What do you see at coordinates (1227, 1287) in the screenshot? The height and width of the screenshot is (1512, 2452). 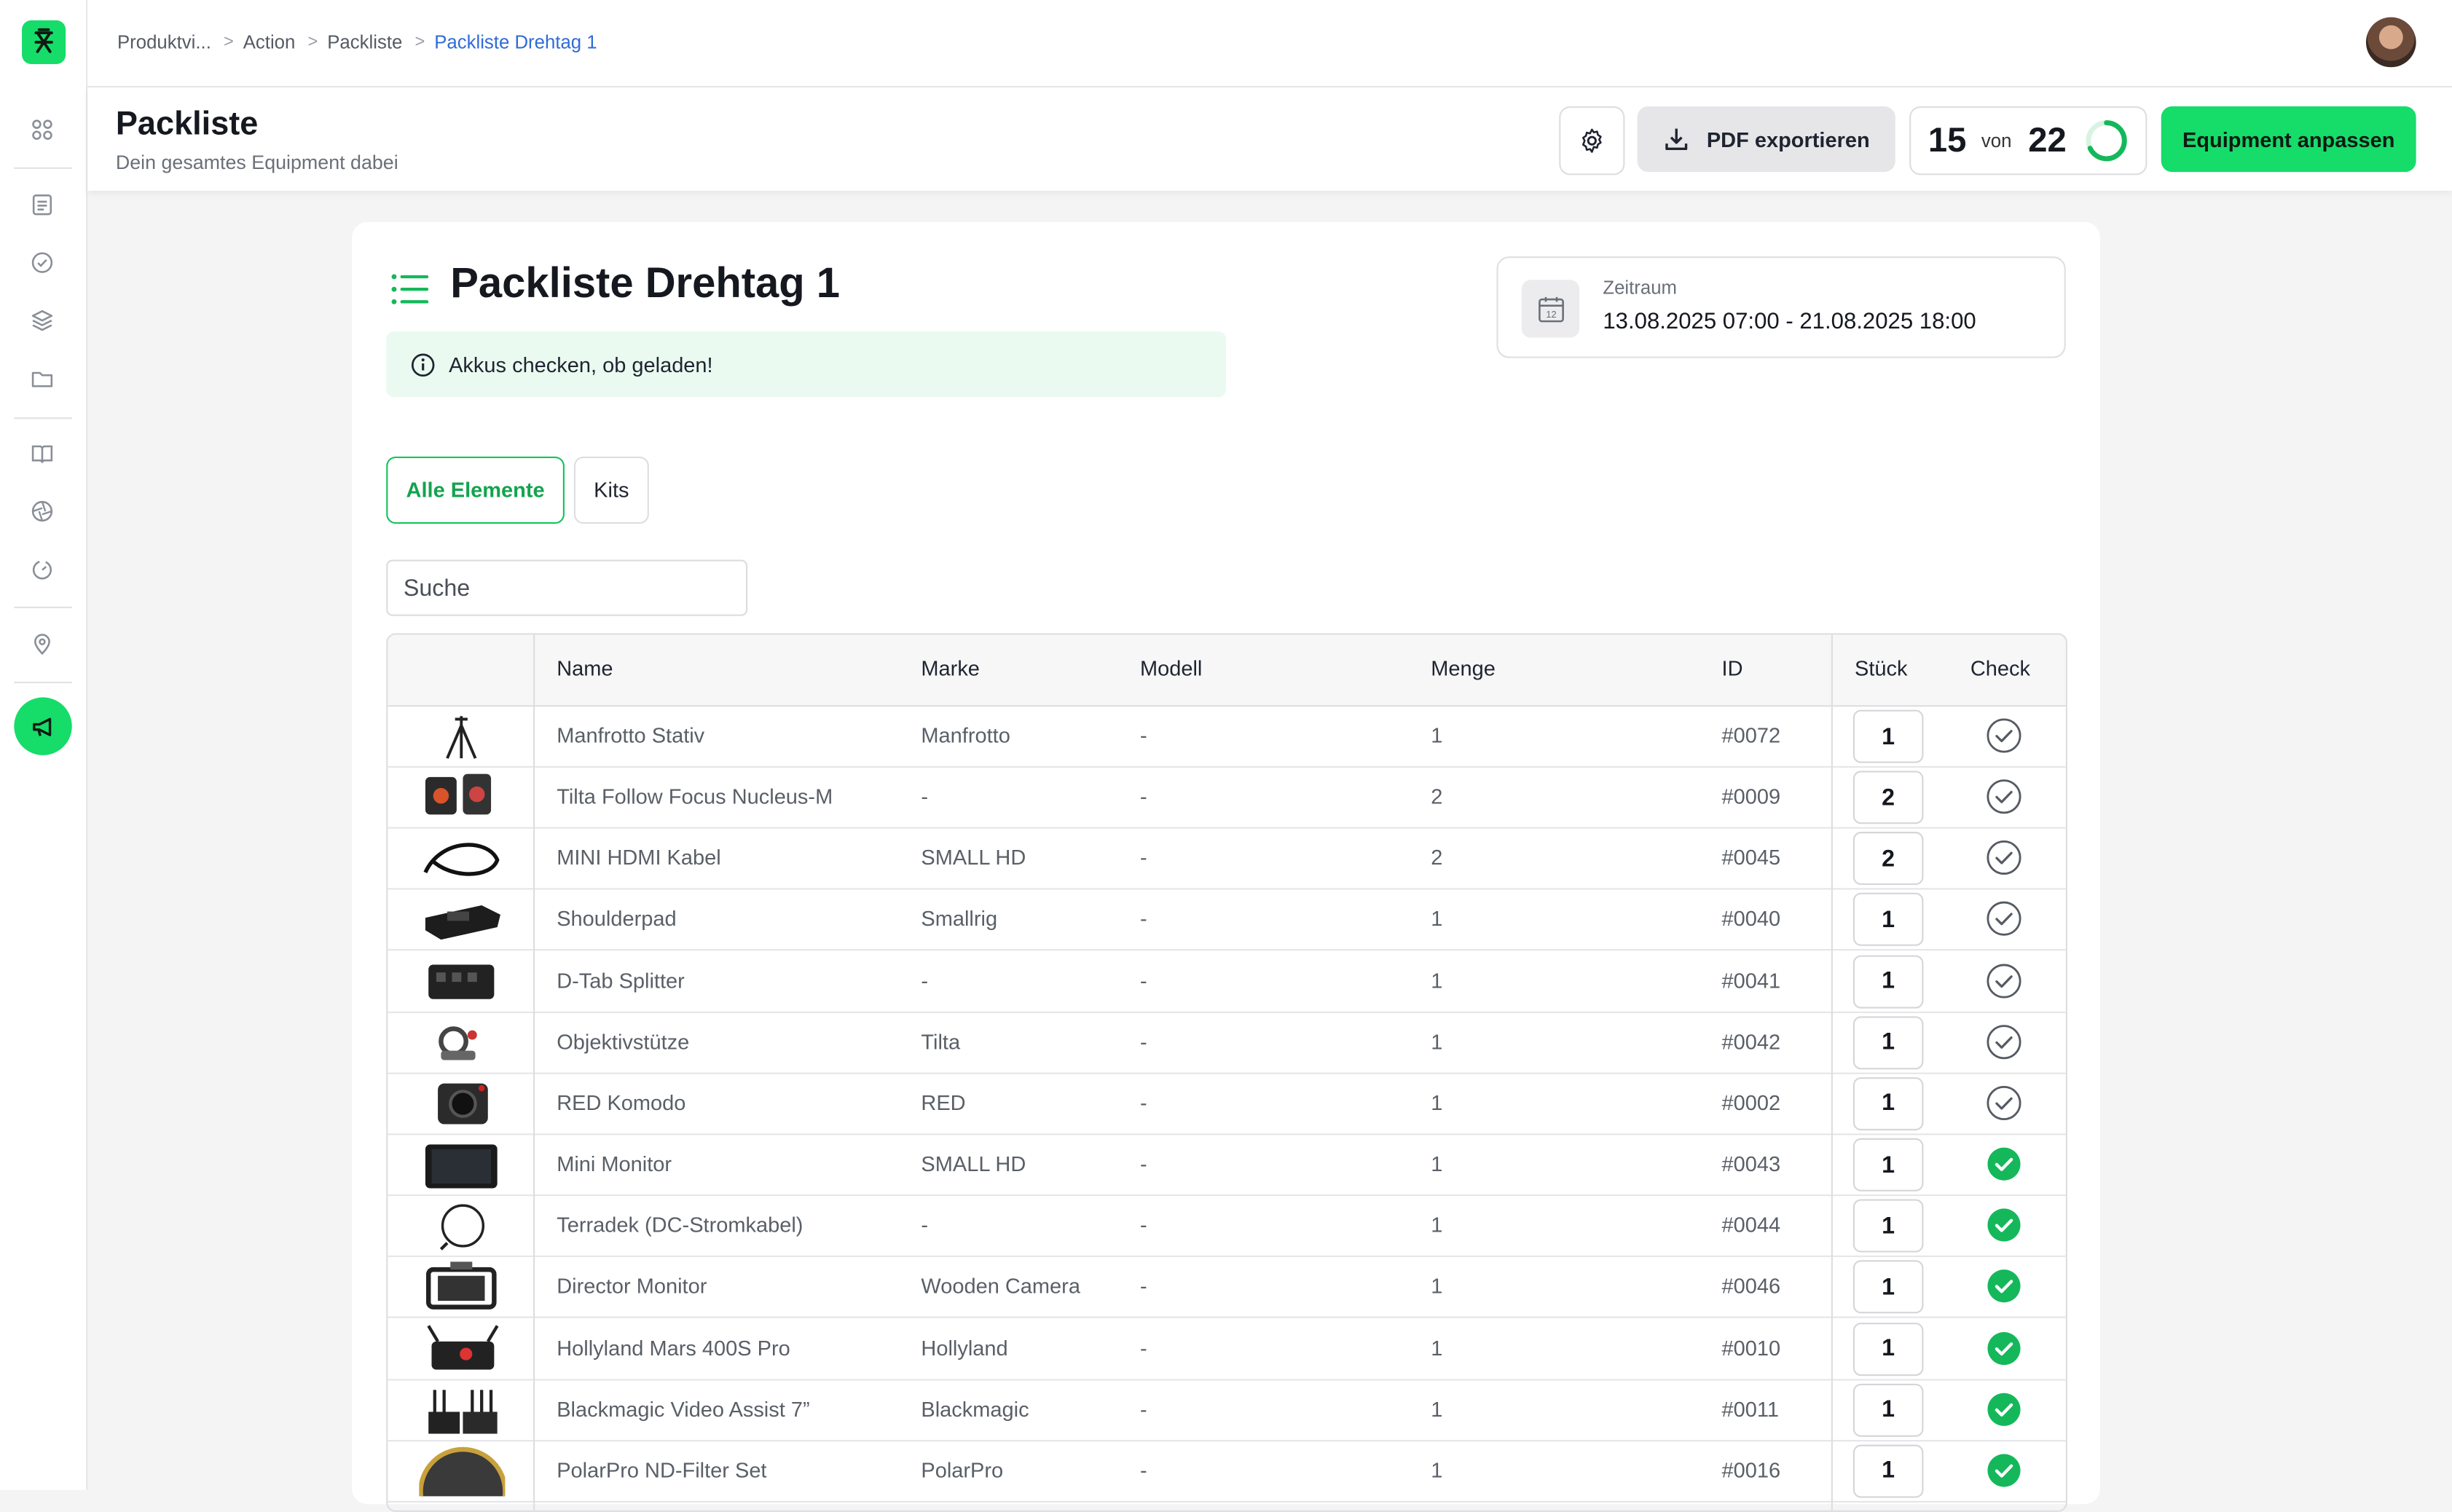 I see `table-row: Director Monitor Wooden Camera - 1 #0046 1` at bounding box center [1227, 1287].